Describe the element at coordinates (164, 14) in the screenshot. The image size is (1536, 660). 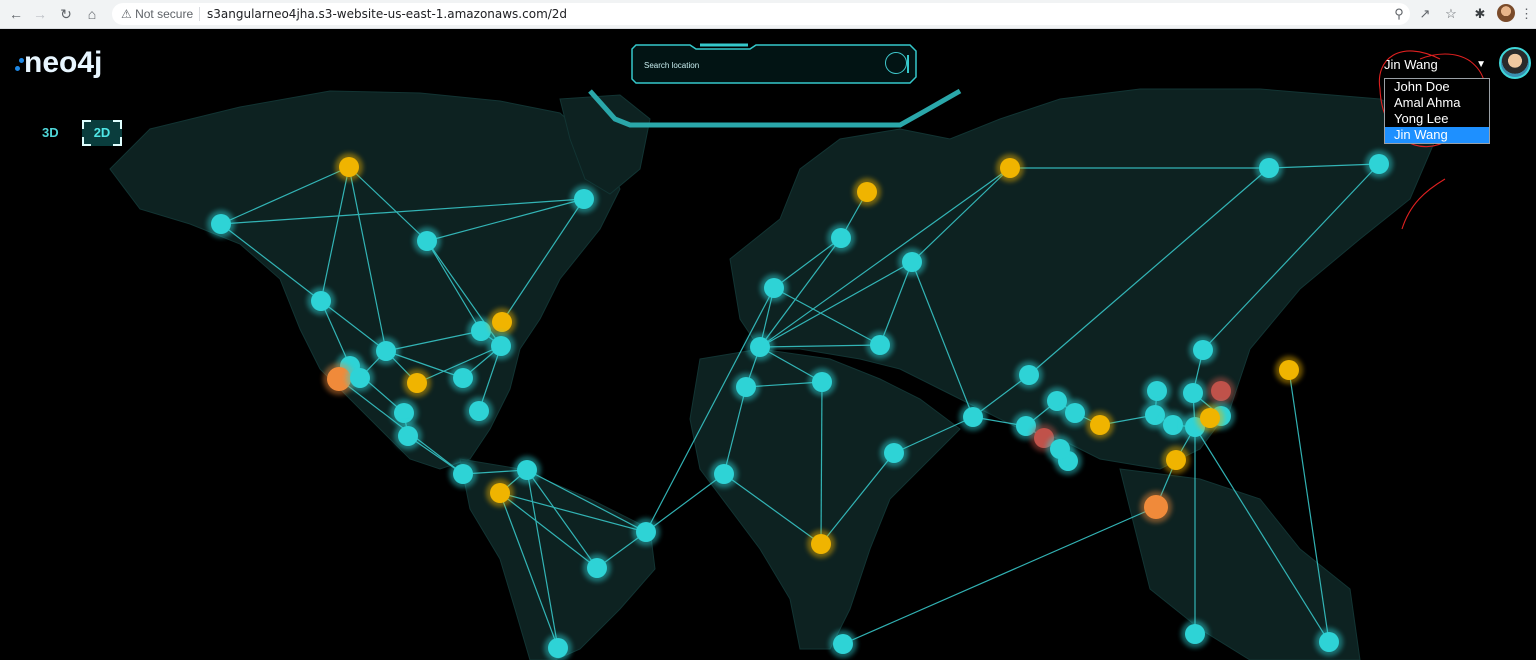
I see `security-label: Not secure` at that location.